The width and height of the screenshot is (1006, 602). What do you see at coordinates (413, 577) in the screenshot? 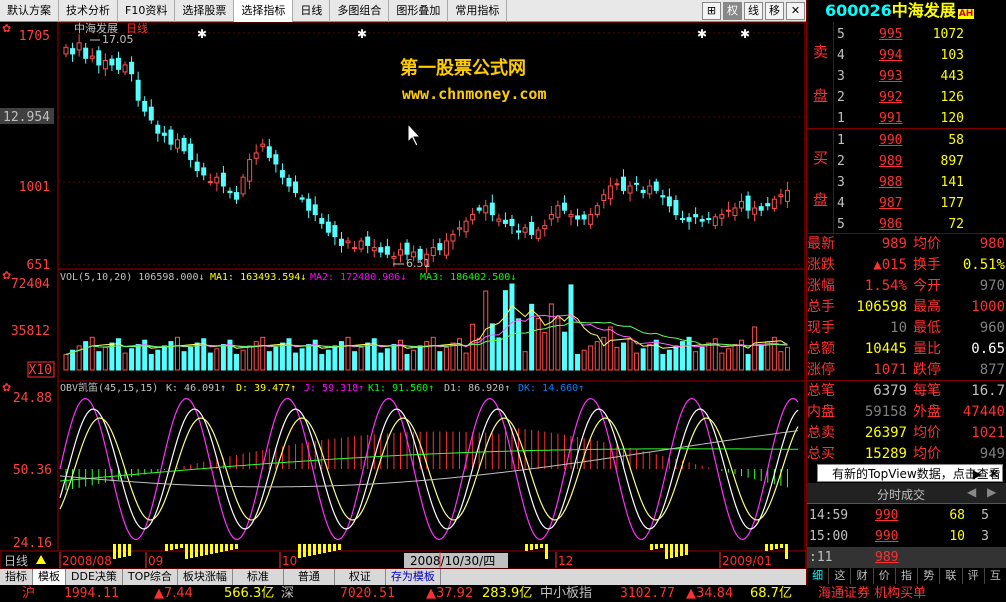
I see `bottom-tab-8: 存为模板` at bounding box center [413, 577].